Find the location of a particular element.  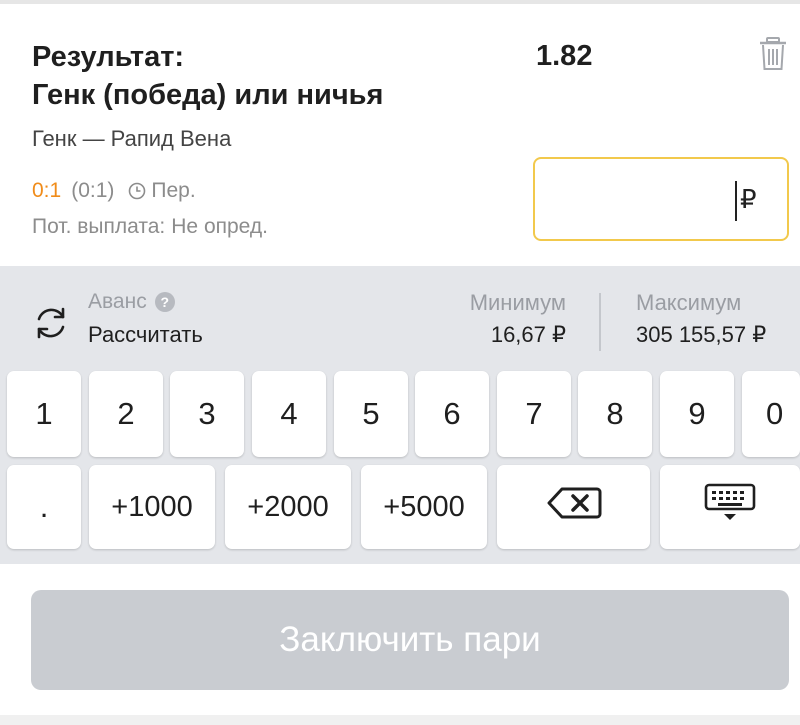

bet-odds: 1.82 is located at coordinates (564, 56).